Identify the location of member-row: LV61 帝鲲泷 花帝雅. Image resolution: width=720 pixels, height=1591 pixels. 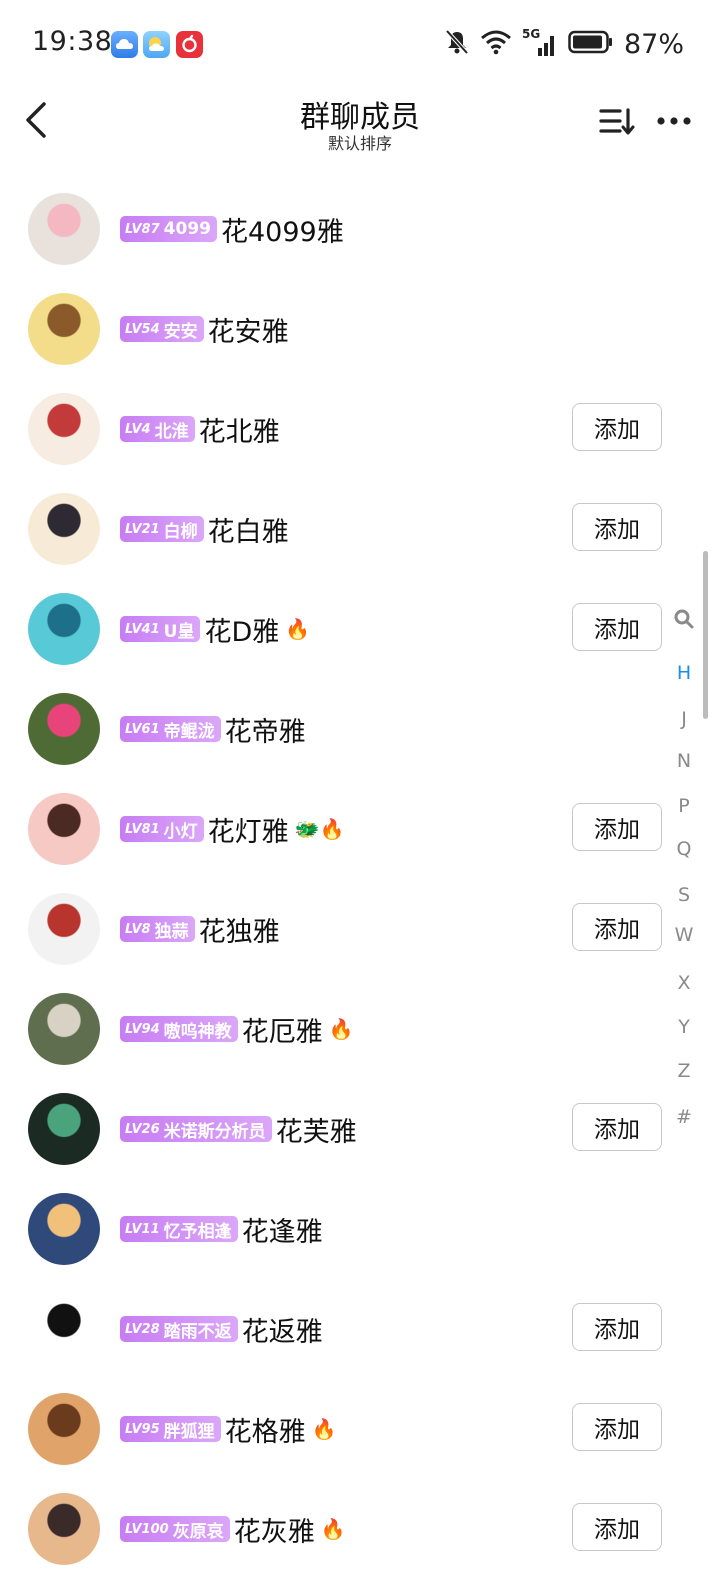
(360, 728).